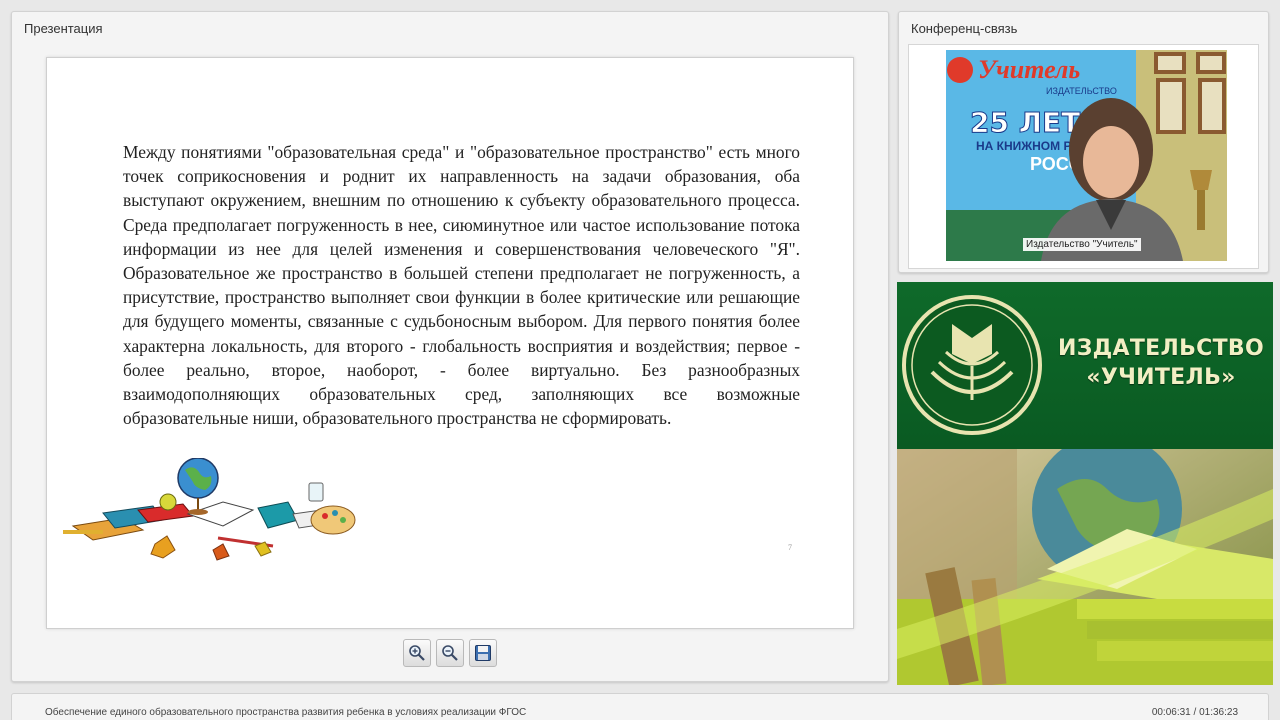  What do you see at coordinates (790, 547) in the screenshot?
I see `slide-number: 7` at bounding box center [790, 547].